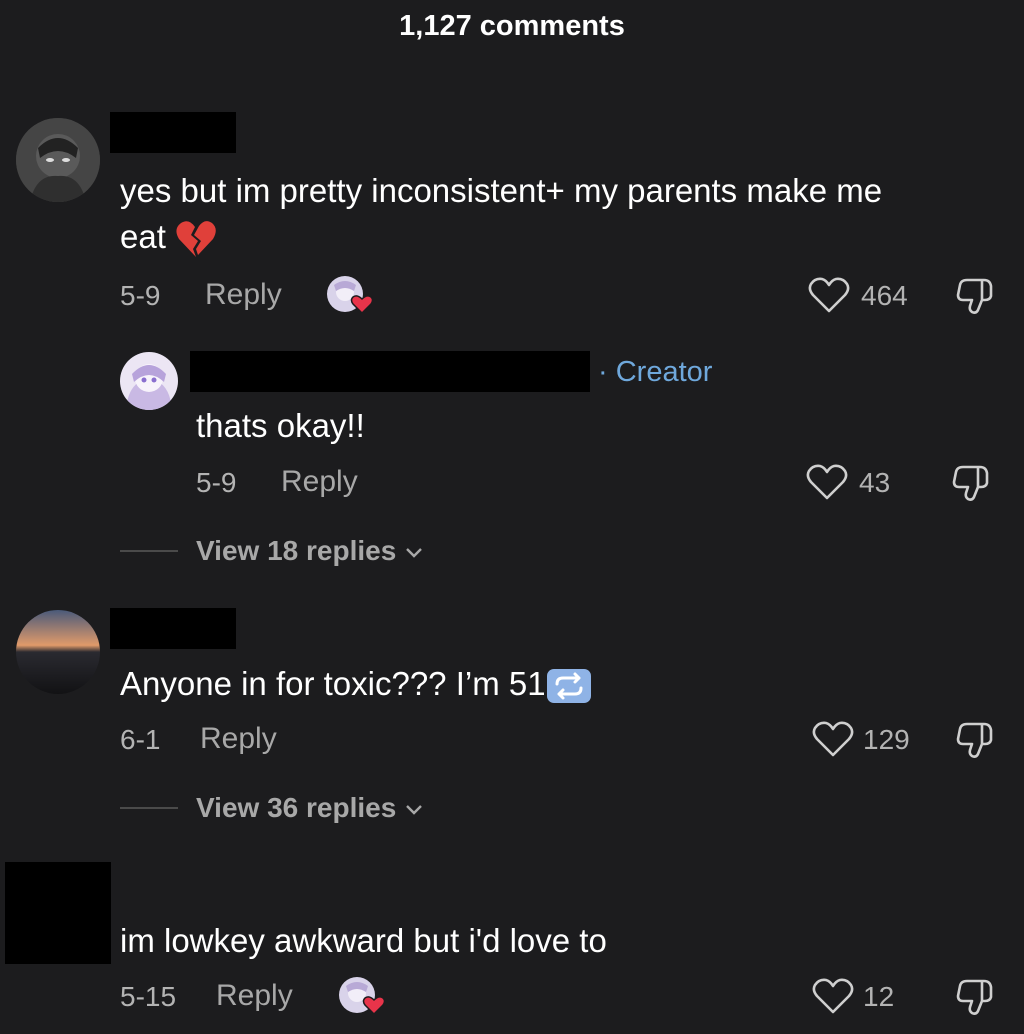 The height and width of the screenshot is (1034, 1024). I want to click on comment-text-line2-text: eat, so click(143, 236).